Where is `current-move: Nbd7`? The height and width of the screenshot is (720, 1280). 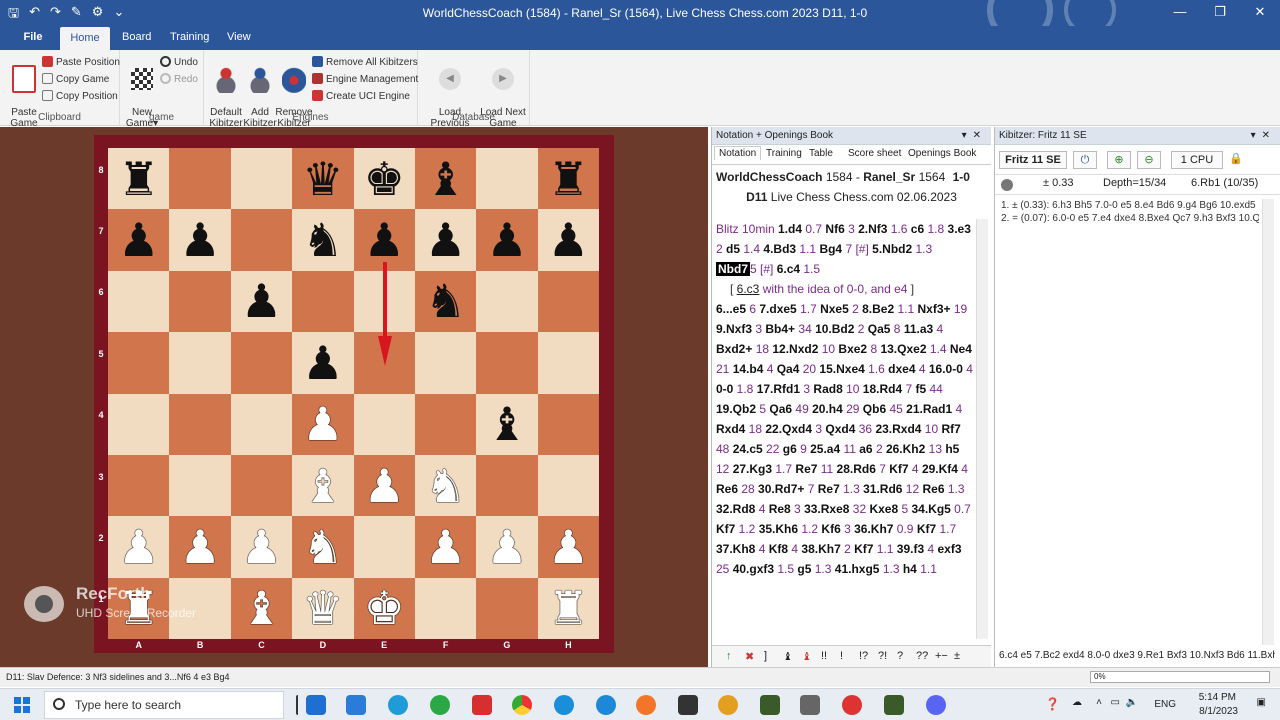 current-move: Nbd7 is located at coordinates (733, 269).